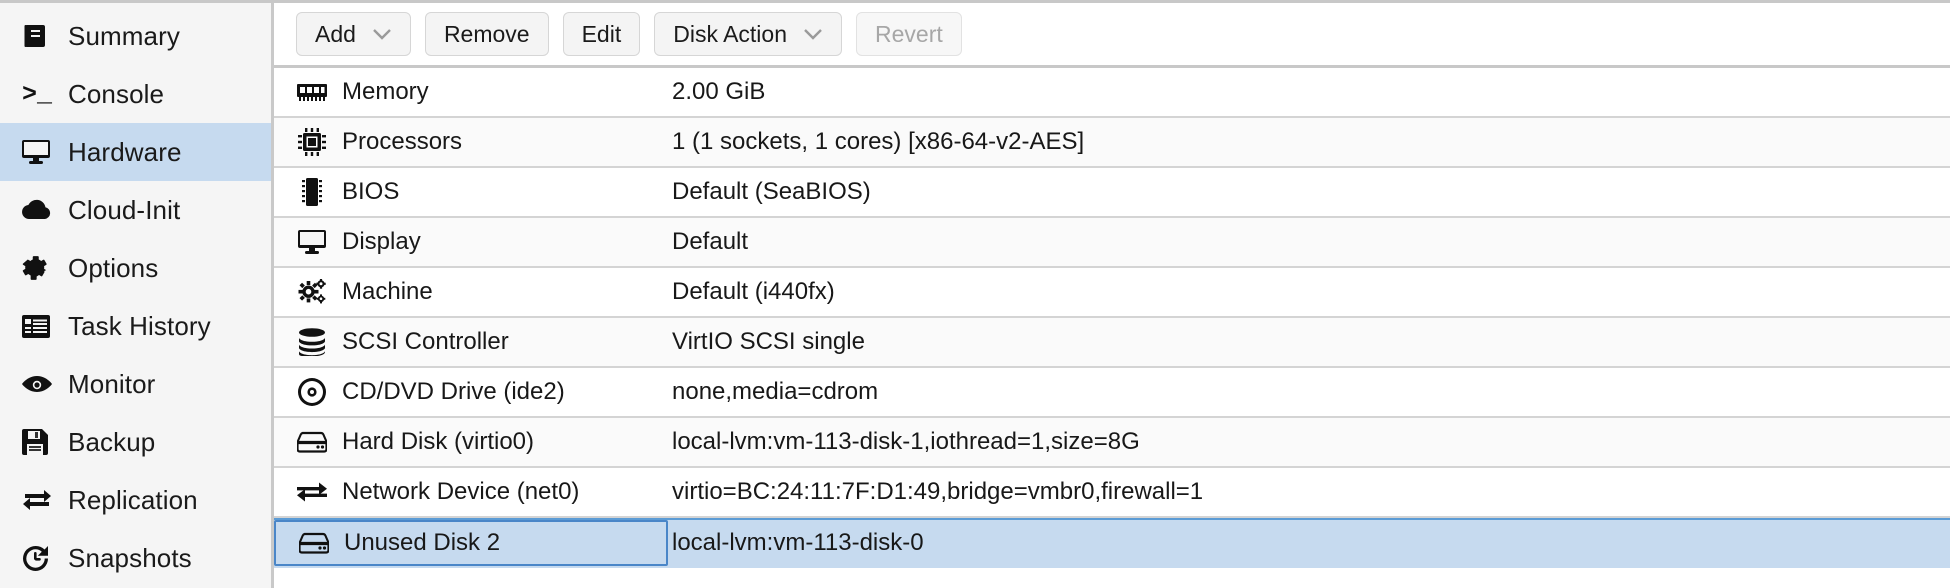 The width and height of the screenshot is (1950, 588). What do you see at coordinates (312, 292) in the screenshot?
I see `gears-icon` at bounding box center [312, 292].